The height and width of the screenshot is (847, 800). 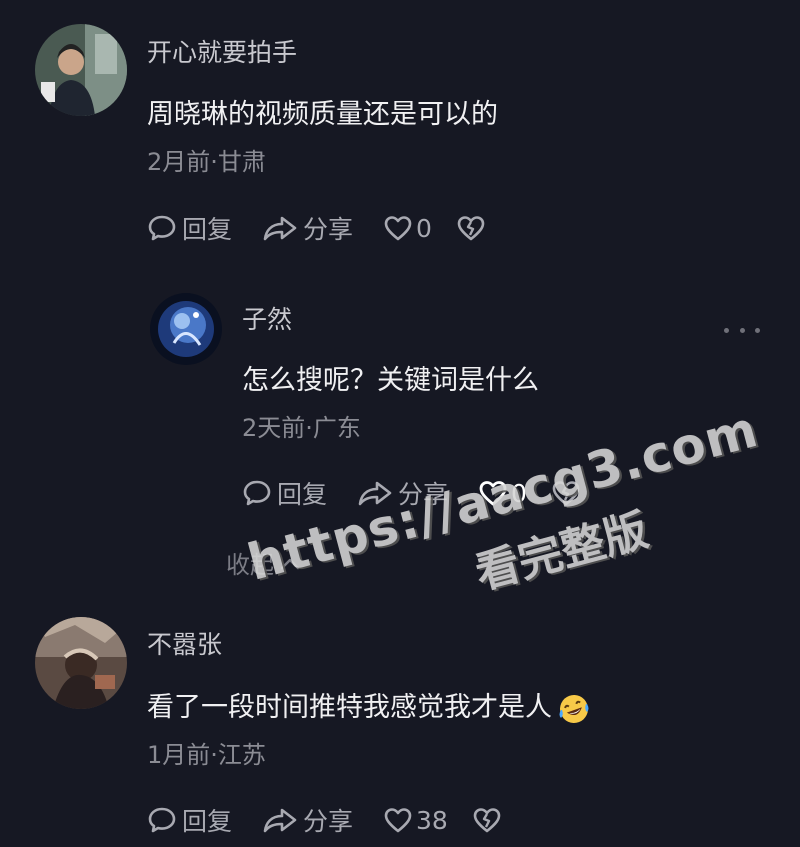 I want to click on collapse-replies-button: 收起, so click(x=264, y=562).